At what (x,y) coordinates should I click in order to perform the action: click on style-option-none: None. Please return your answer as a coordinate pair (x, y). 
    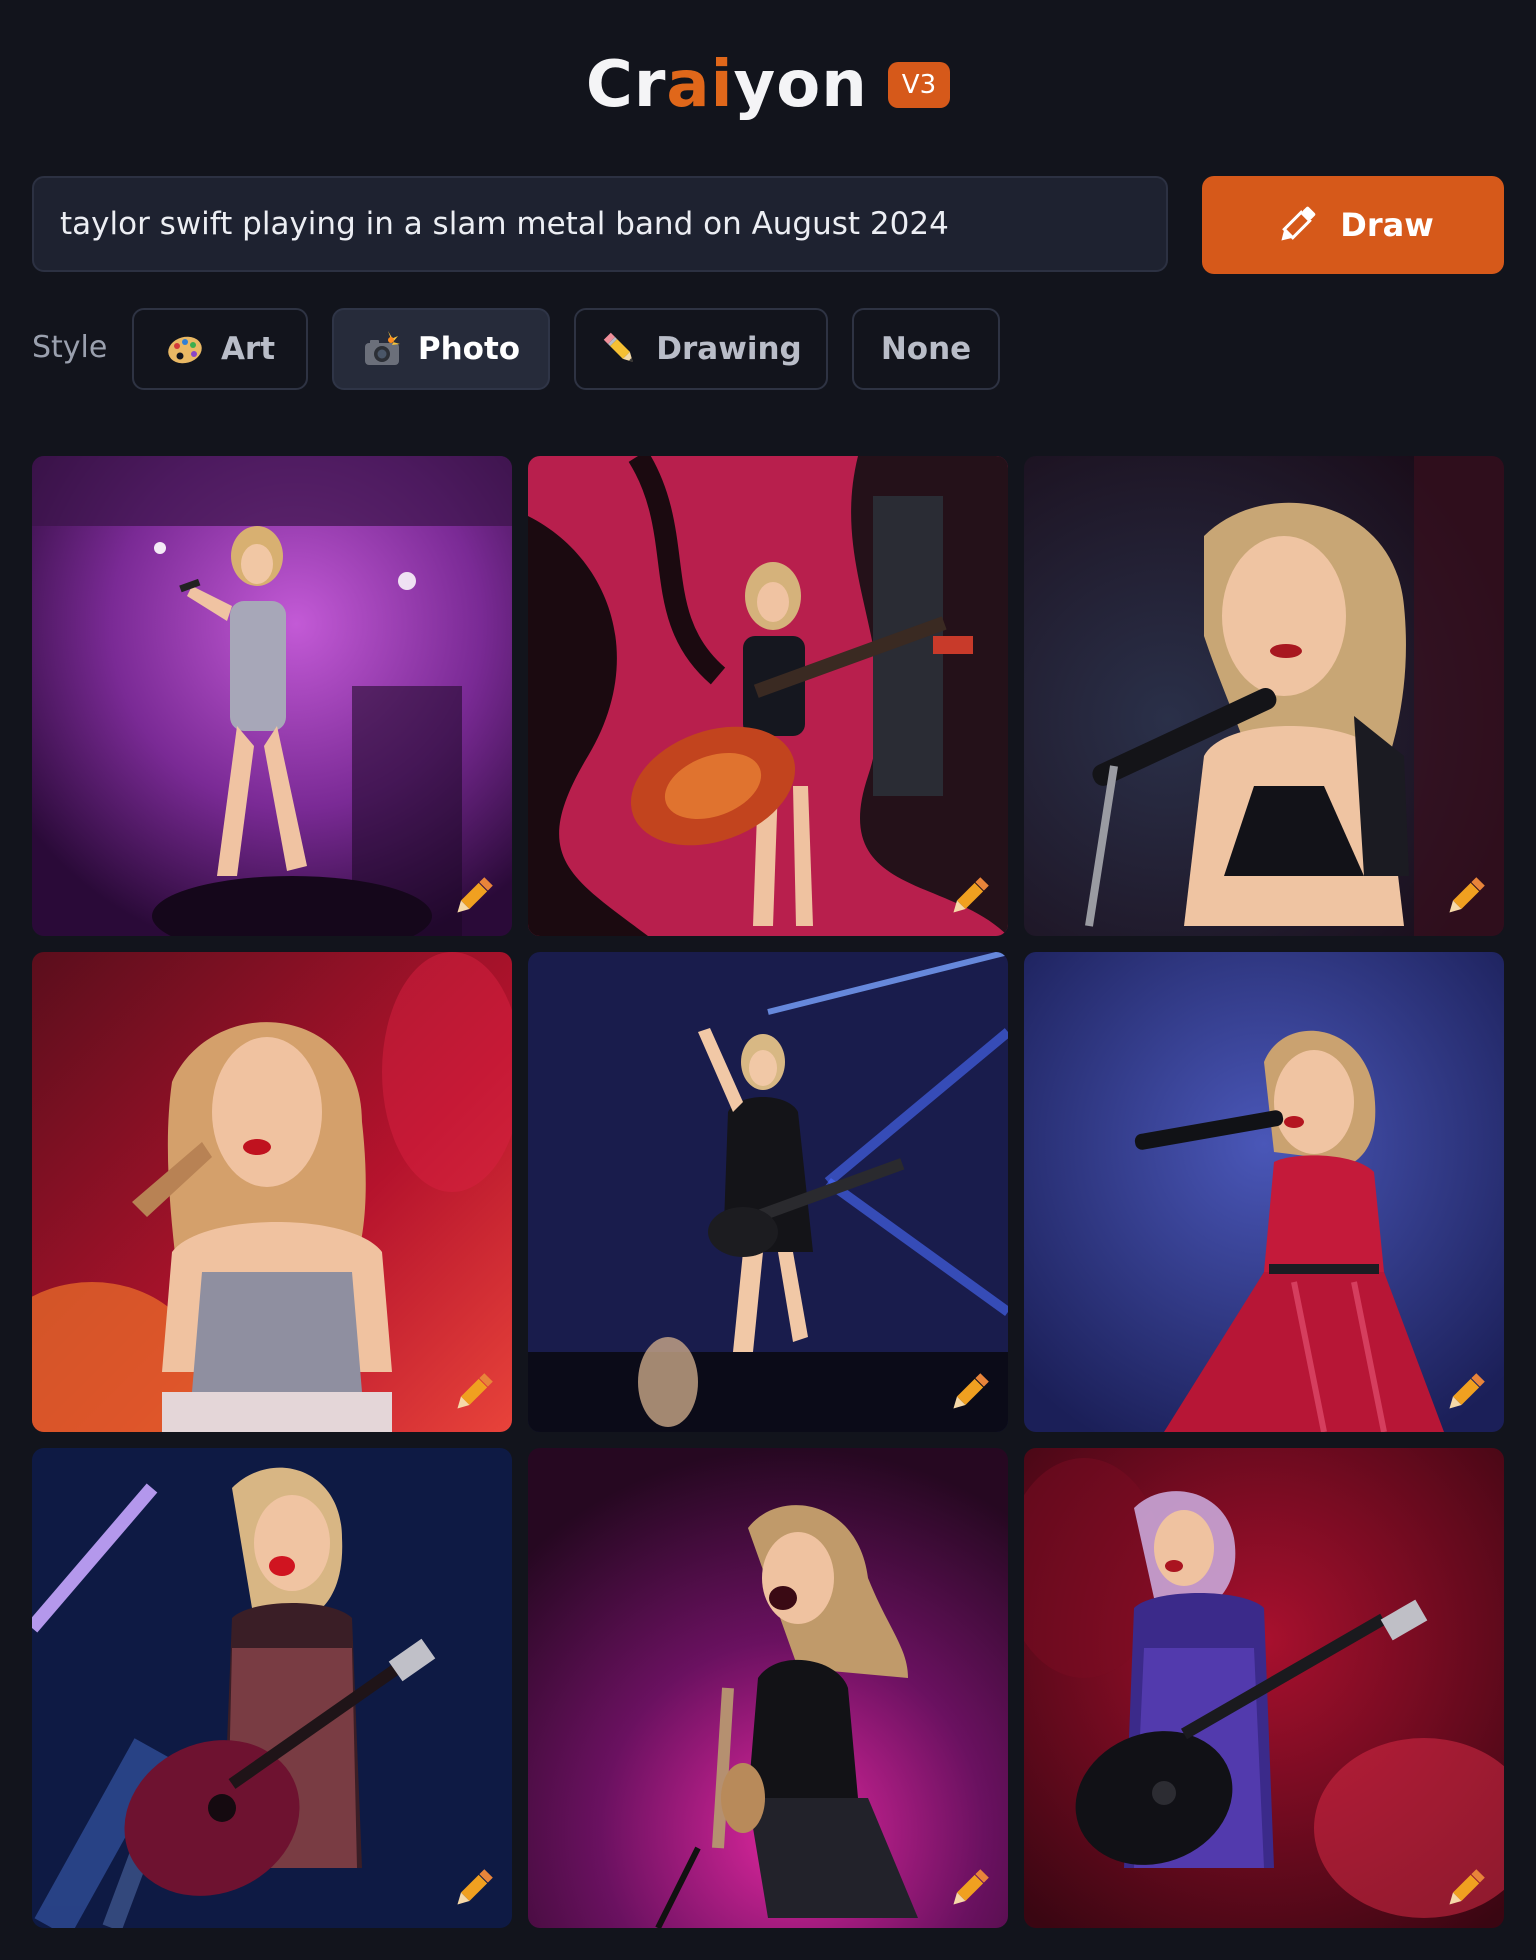
    Looking at the image, I should click on (926, 349).